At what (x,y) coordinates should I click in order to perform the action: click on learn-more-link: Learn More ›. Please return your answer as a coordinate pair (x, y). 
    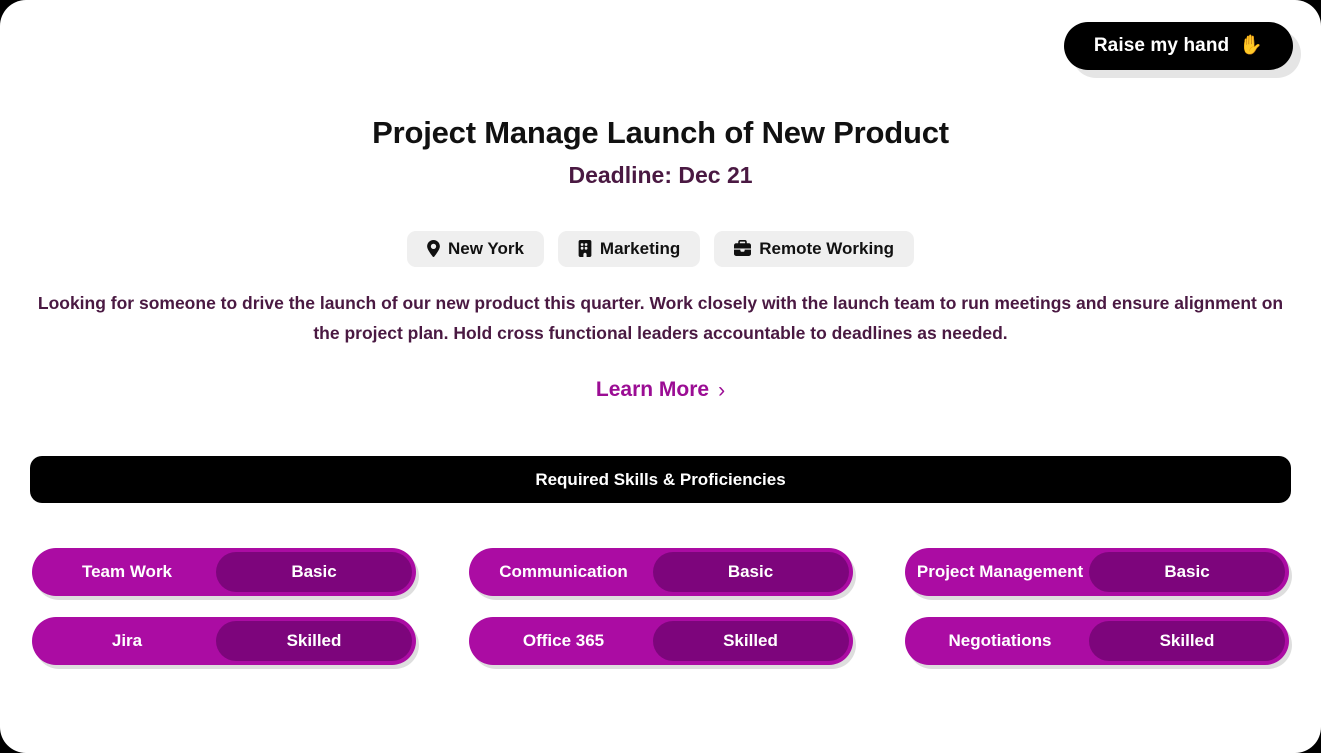
    Looking at the image, I should click on (660, 390).